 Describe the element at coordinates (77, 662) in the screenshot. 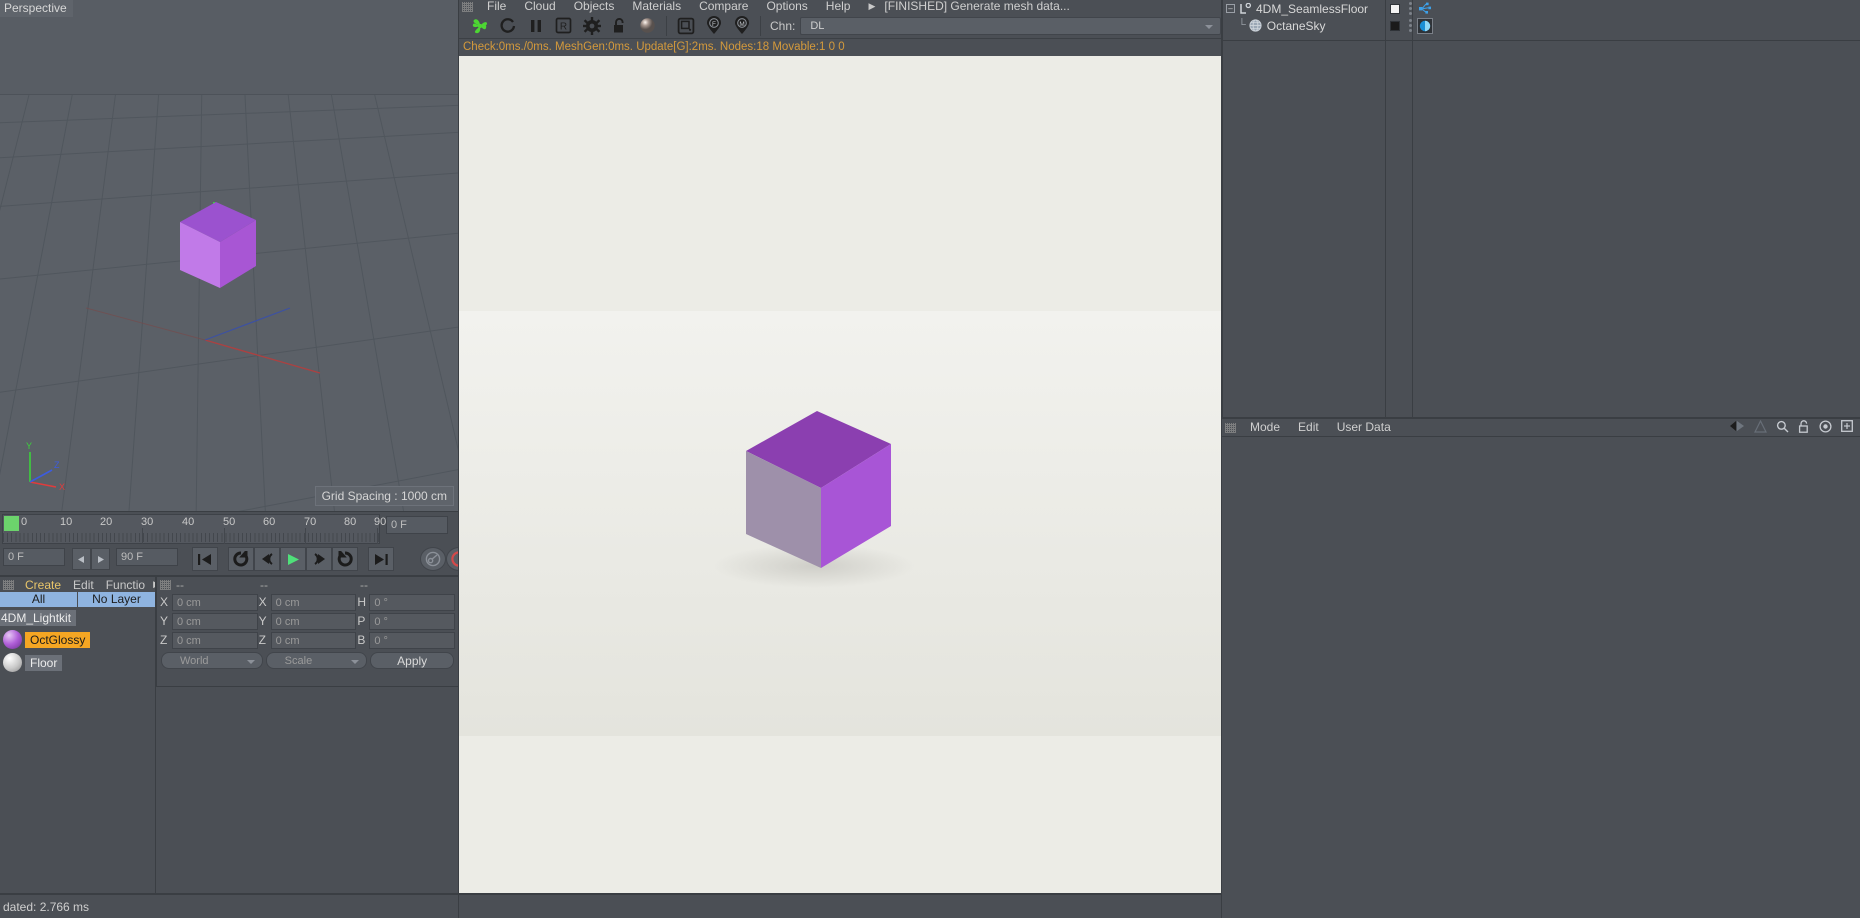

I see `material-item-floor: Floor` at that location.